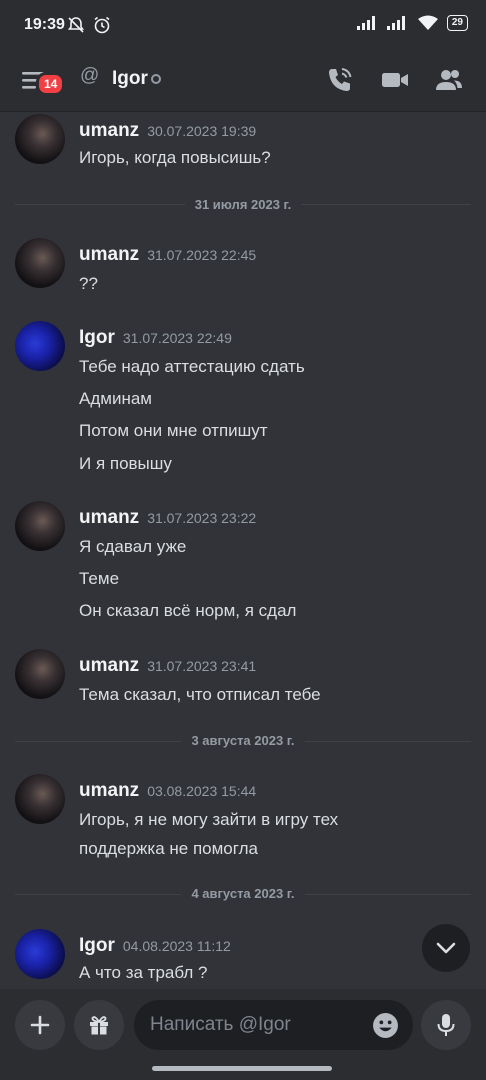 This screenshot has width=486, height=1080. I want to click on jump-to-bottom-button, so click(446, 948).